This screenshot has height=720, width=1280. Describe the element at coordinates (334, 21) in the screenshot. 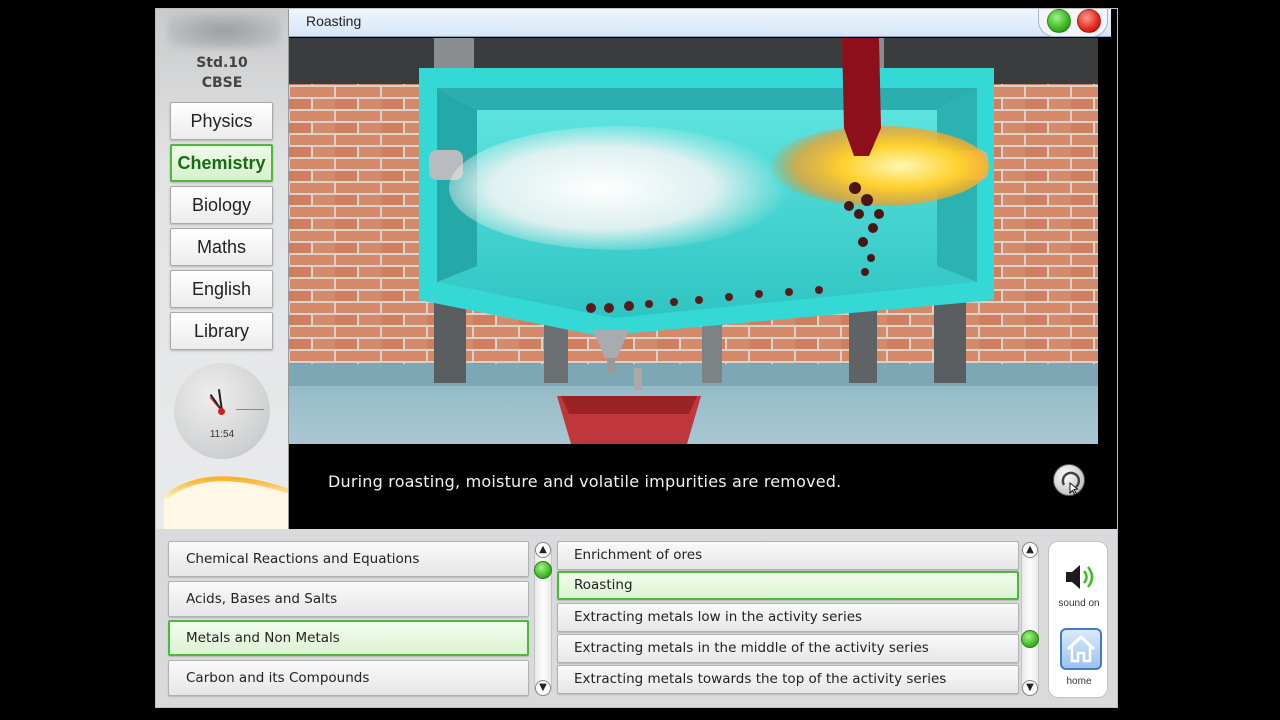

I see `window-title: Roasting` at that location.